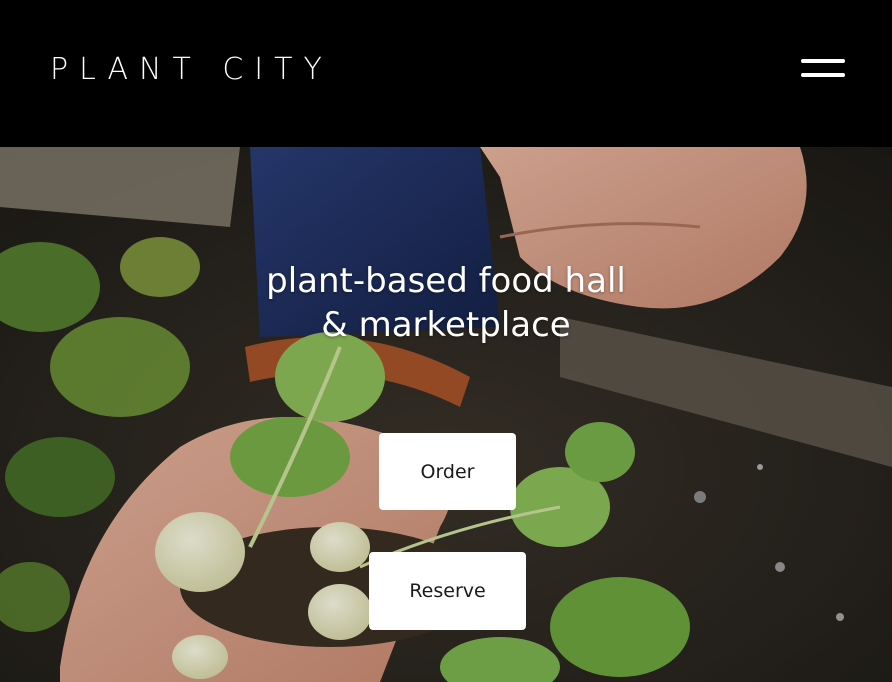  I want to click on menu-bar-top, so click(823, 61).